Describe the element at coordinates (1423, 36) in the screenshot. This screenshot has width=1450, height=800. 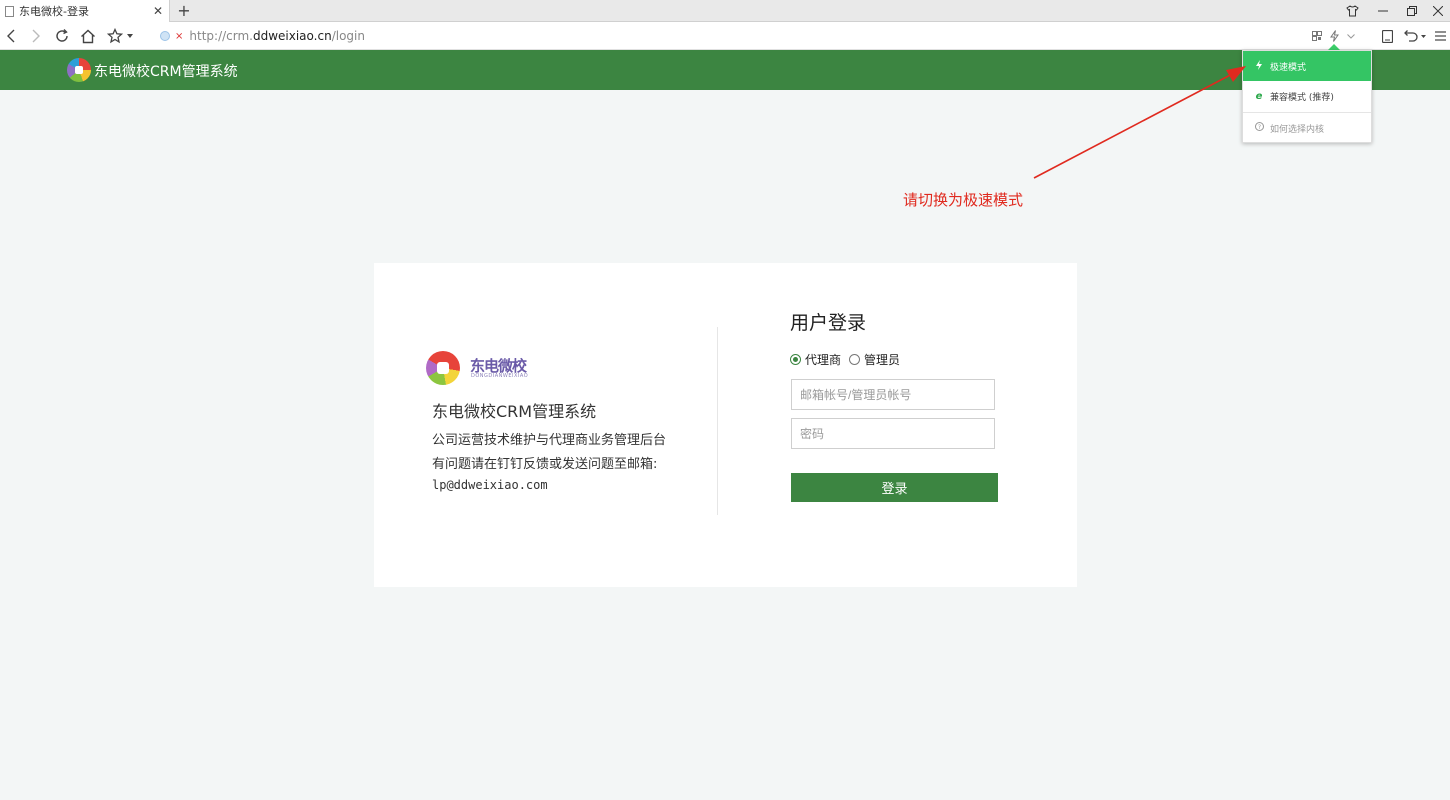
I see `undo-dropdown-icon` at that location.